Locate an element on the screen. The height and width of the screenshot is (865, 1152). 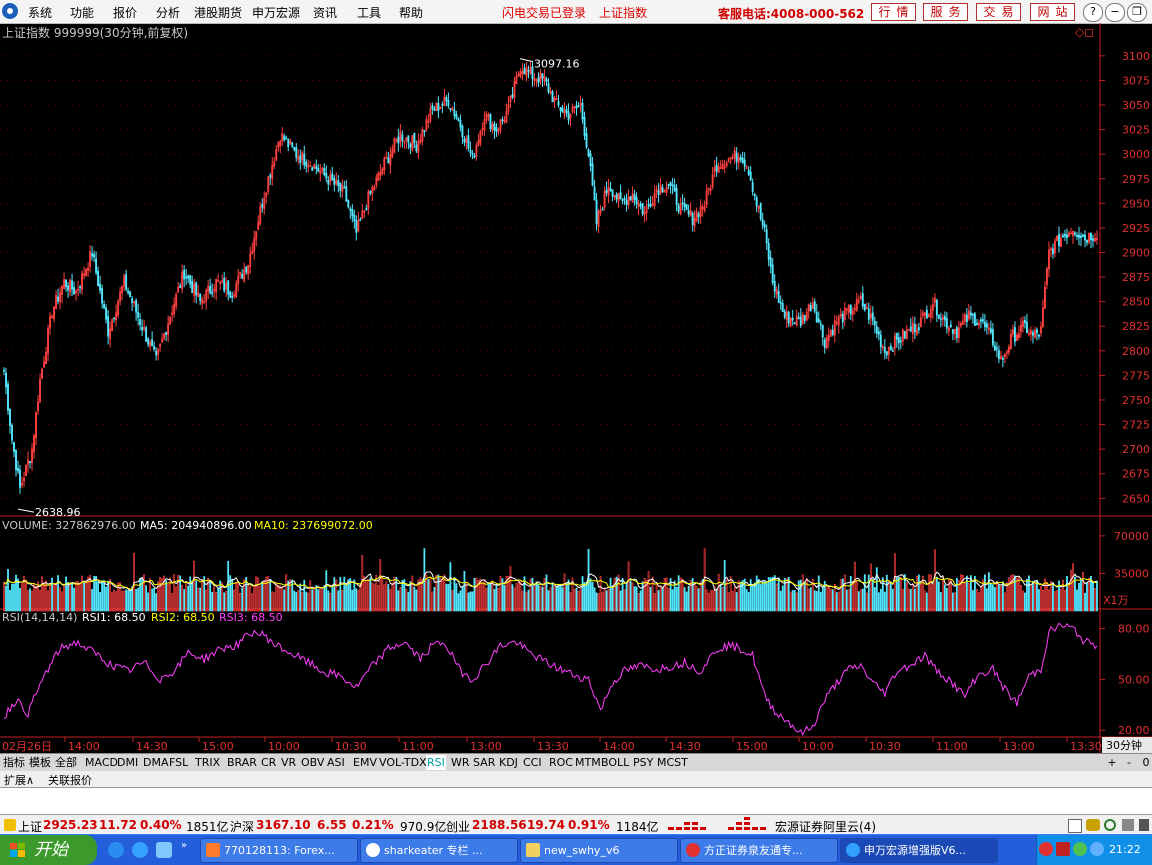
menu-system: 系统 is located at coordinates (40, 12).